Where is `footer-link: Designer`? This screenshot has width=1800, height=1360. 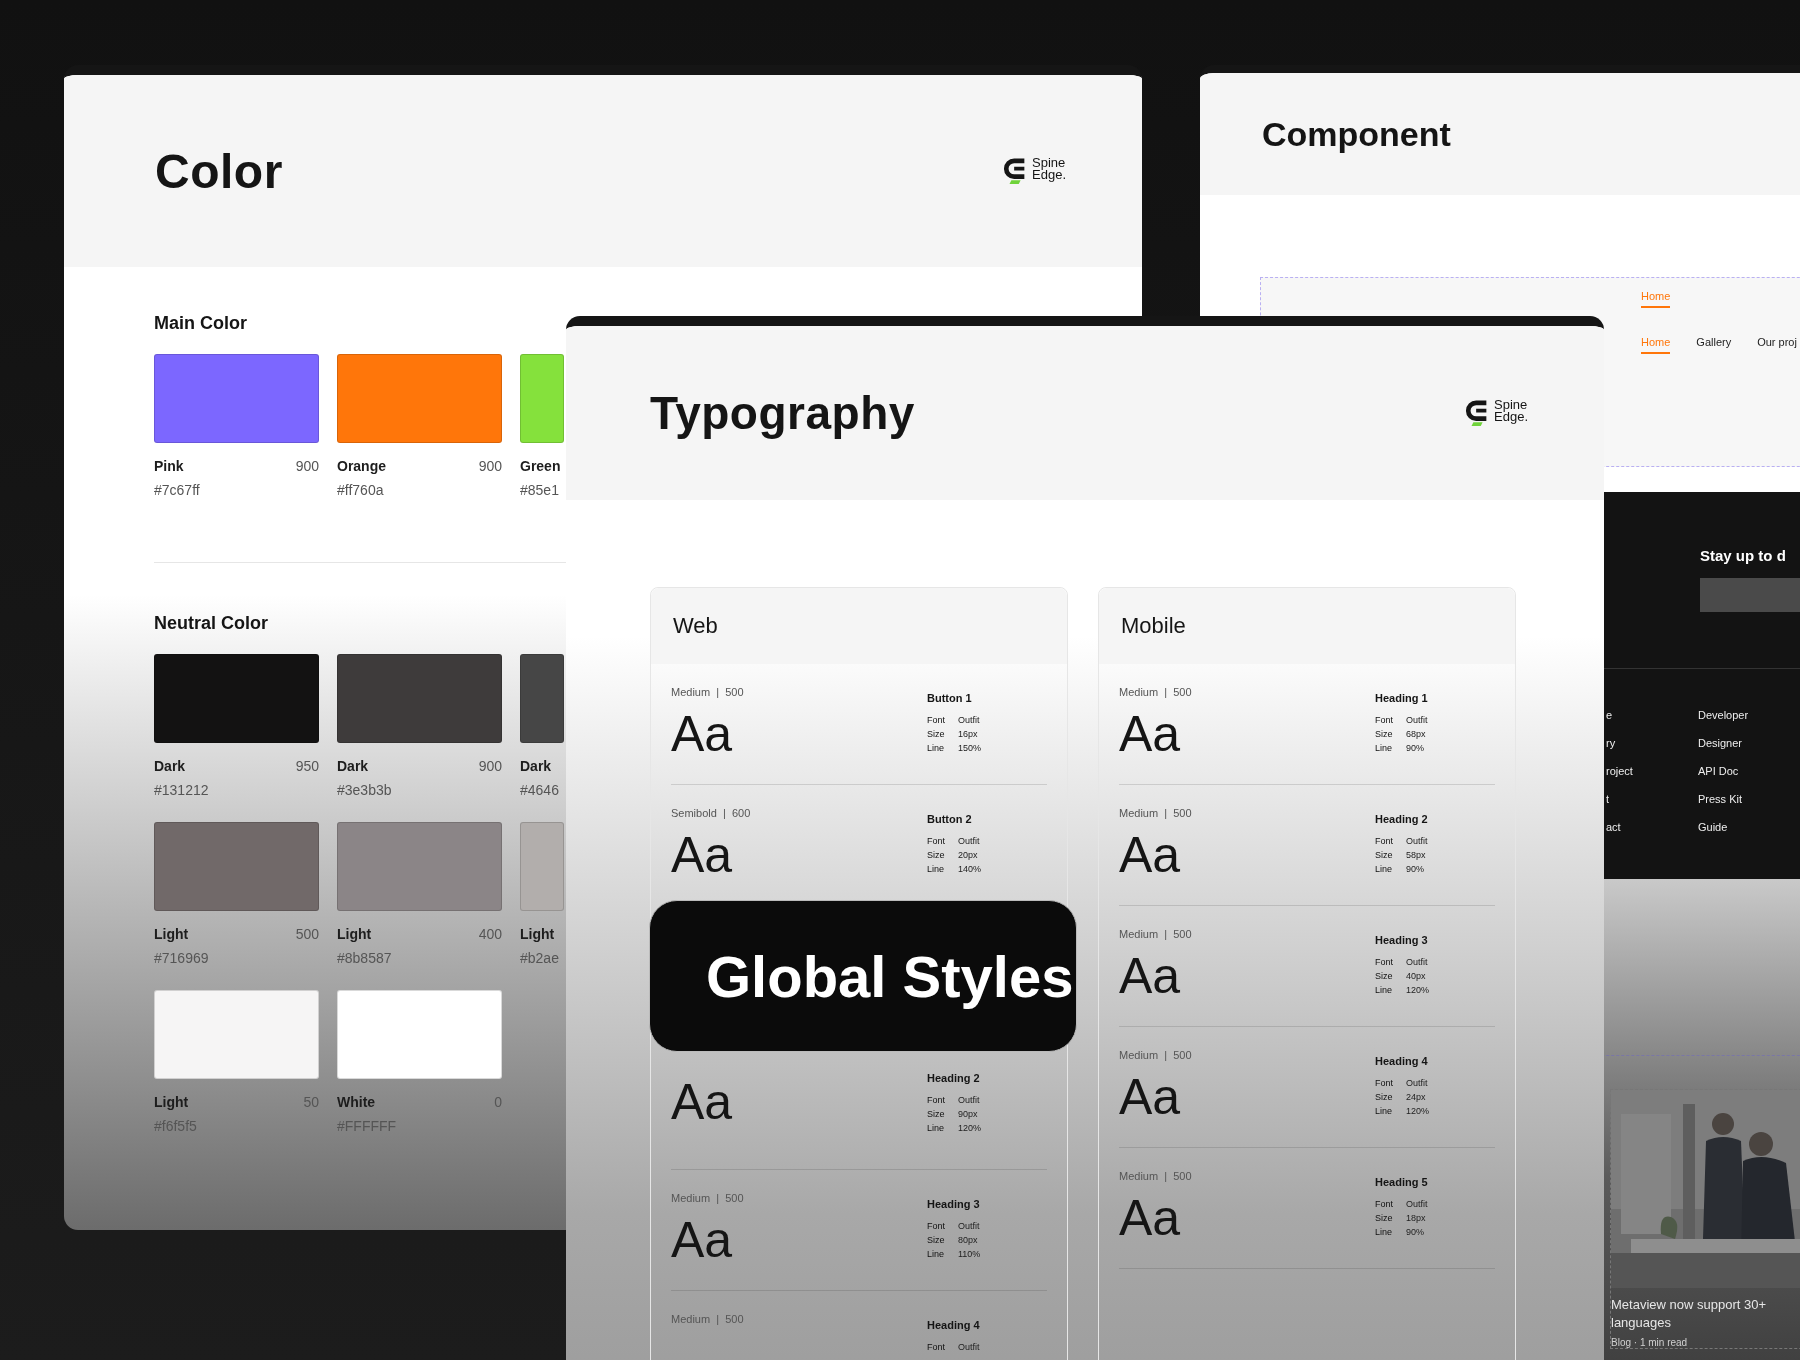
footer-link: Designer is located at coordinates (1720, 743).